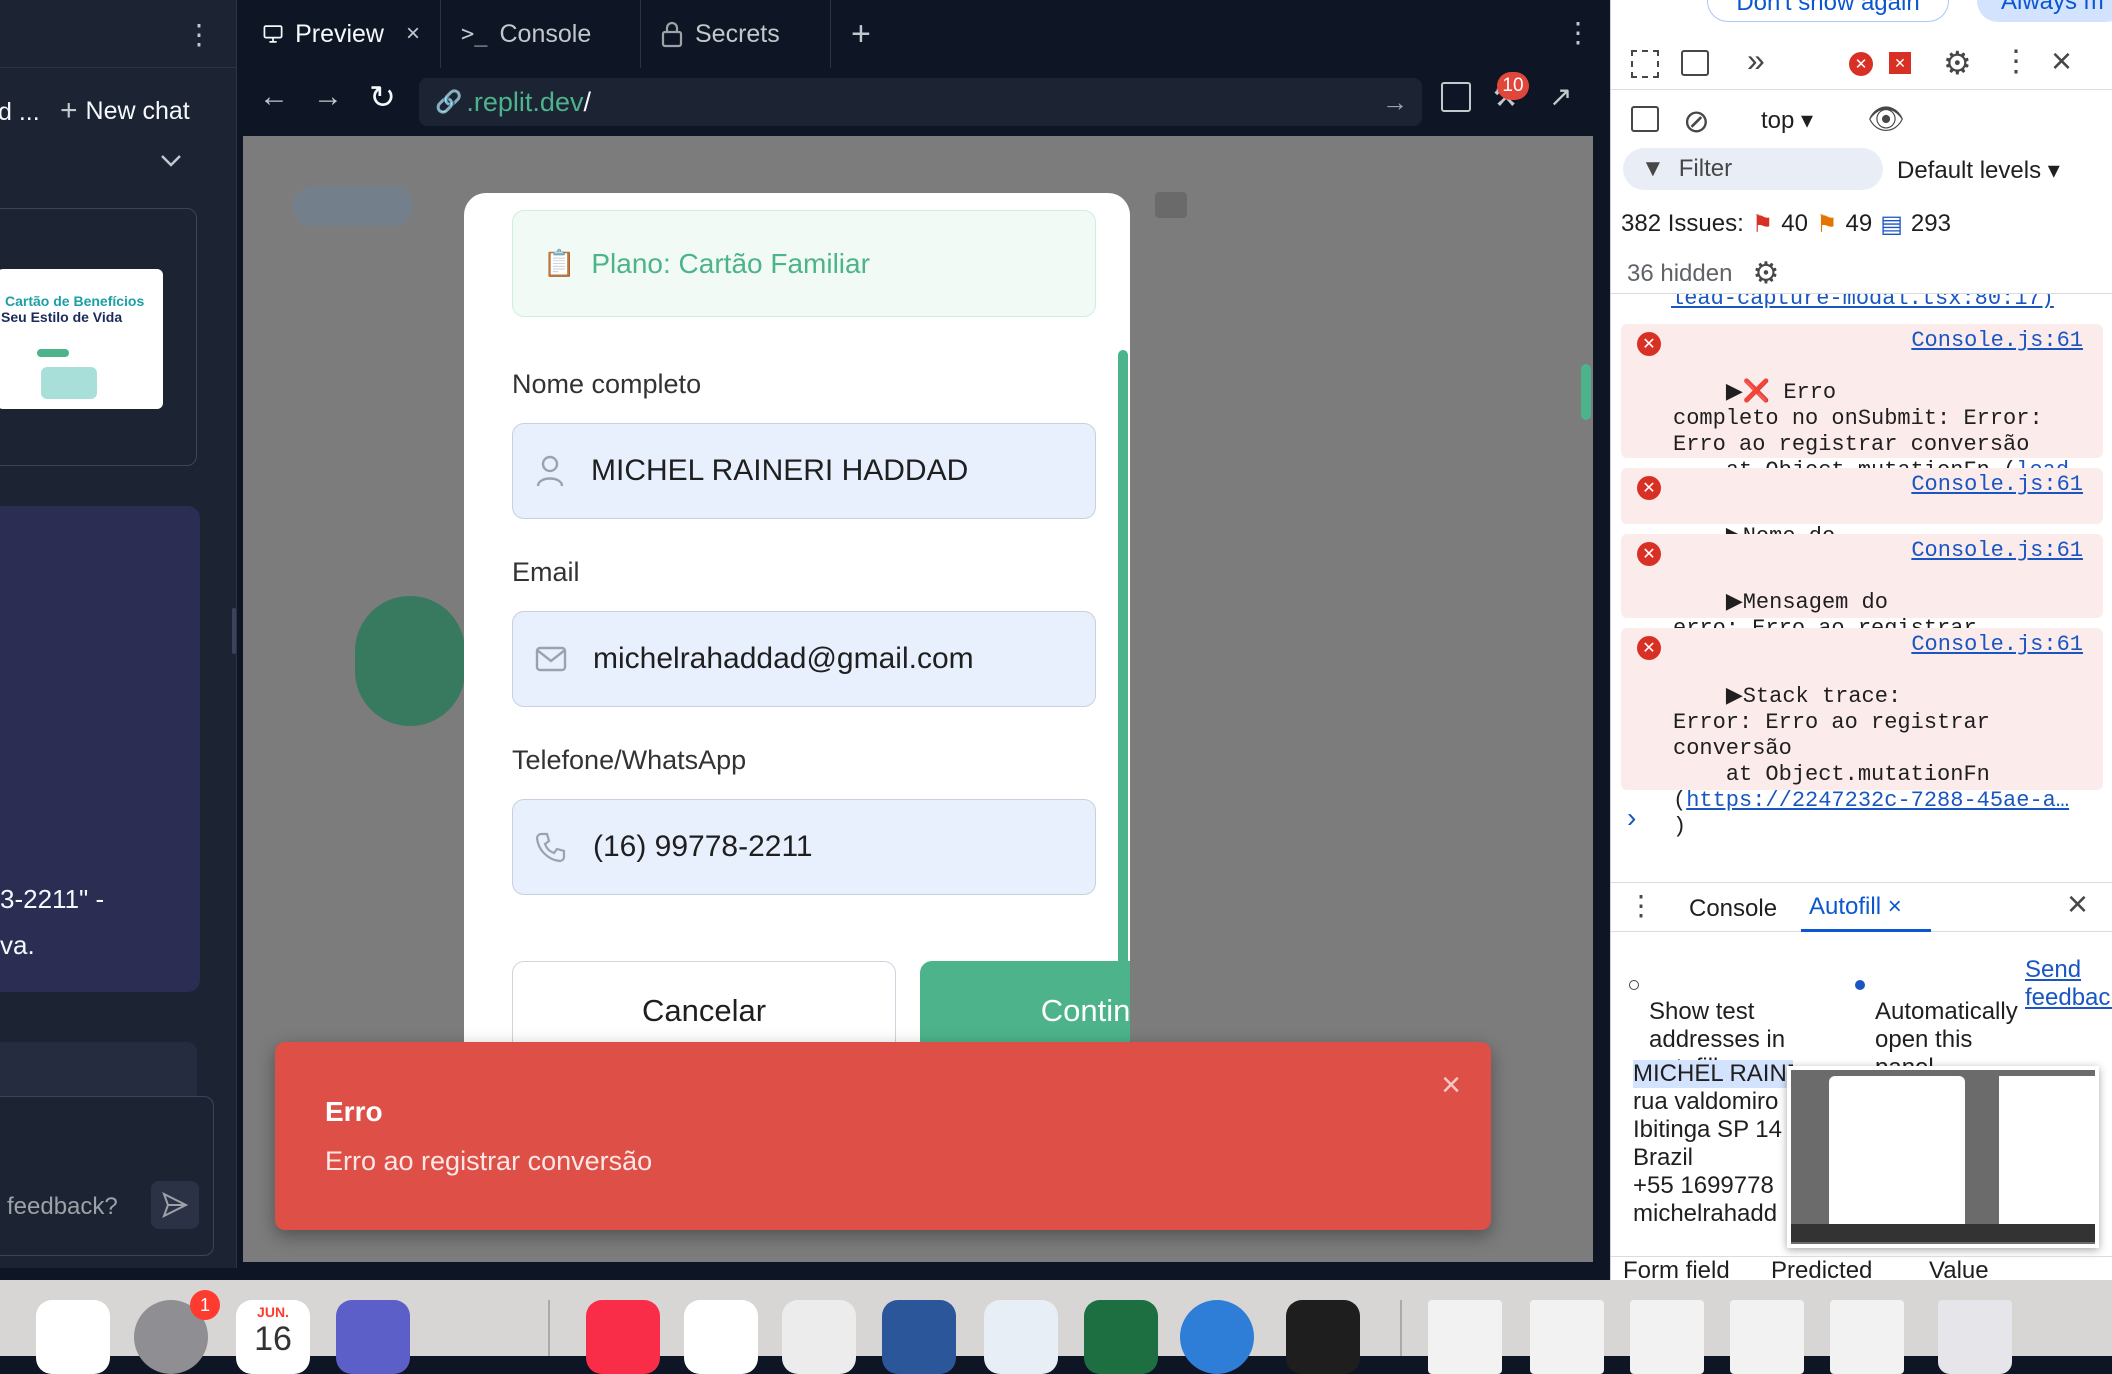 The image size is (2112, 1374). I want to click on auto-open-checkbox: Automatically open this panel, so click(1945, 1012).